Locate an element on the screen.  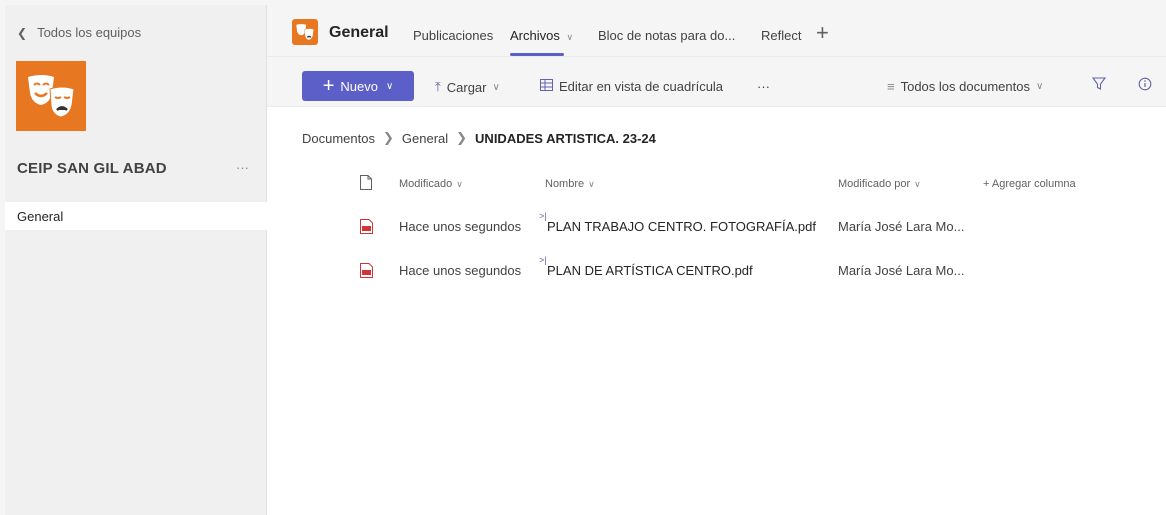
plus-icon: + is located at coordinates (328, 86).